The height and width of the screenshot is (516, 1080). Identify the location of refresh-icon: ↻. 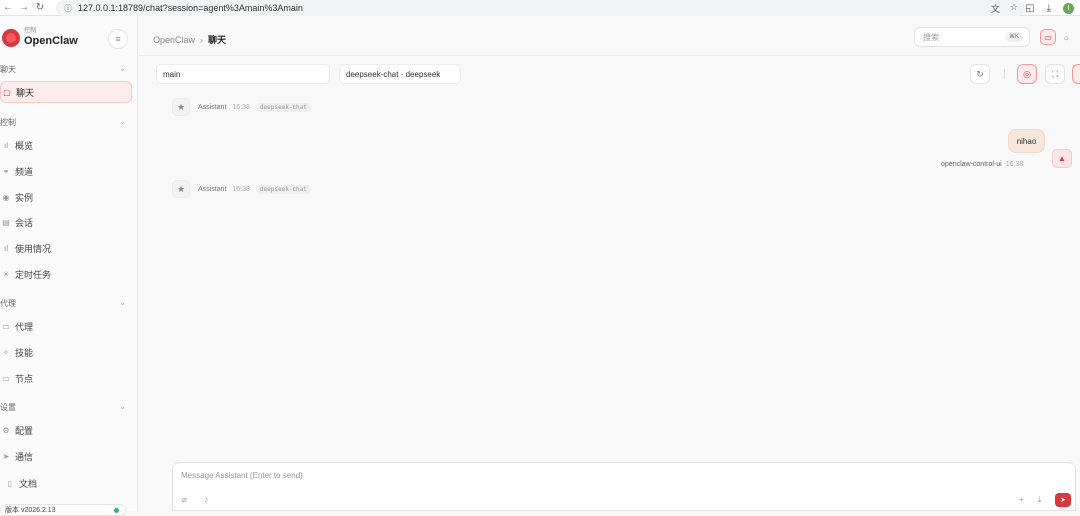
(980, 73).